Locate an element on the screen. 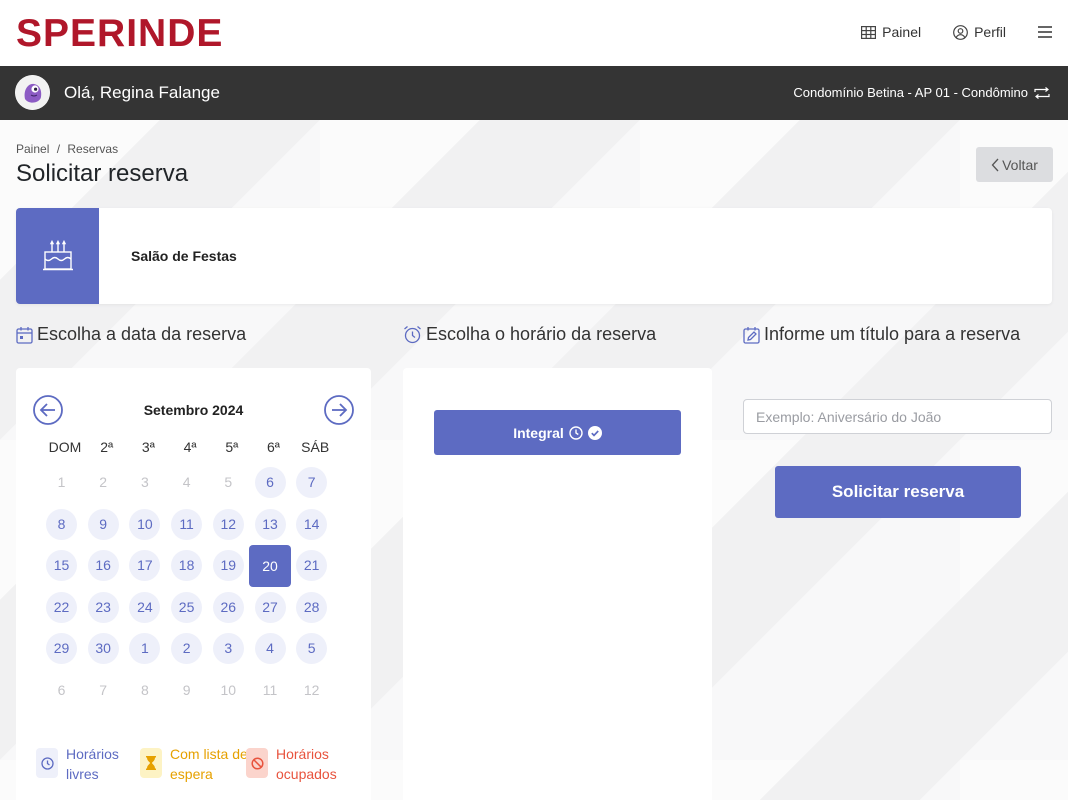  time-slot-button: Integral is located at coordinates (557, 432).